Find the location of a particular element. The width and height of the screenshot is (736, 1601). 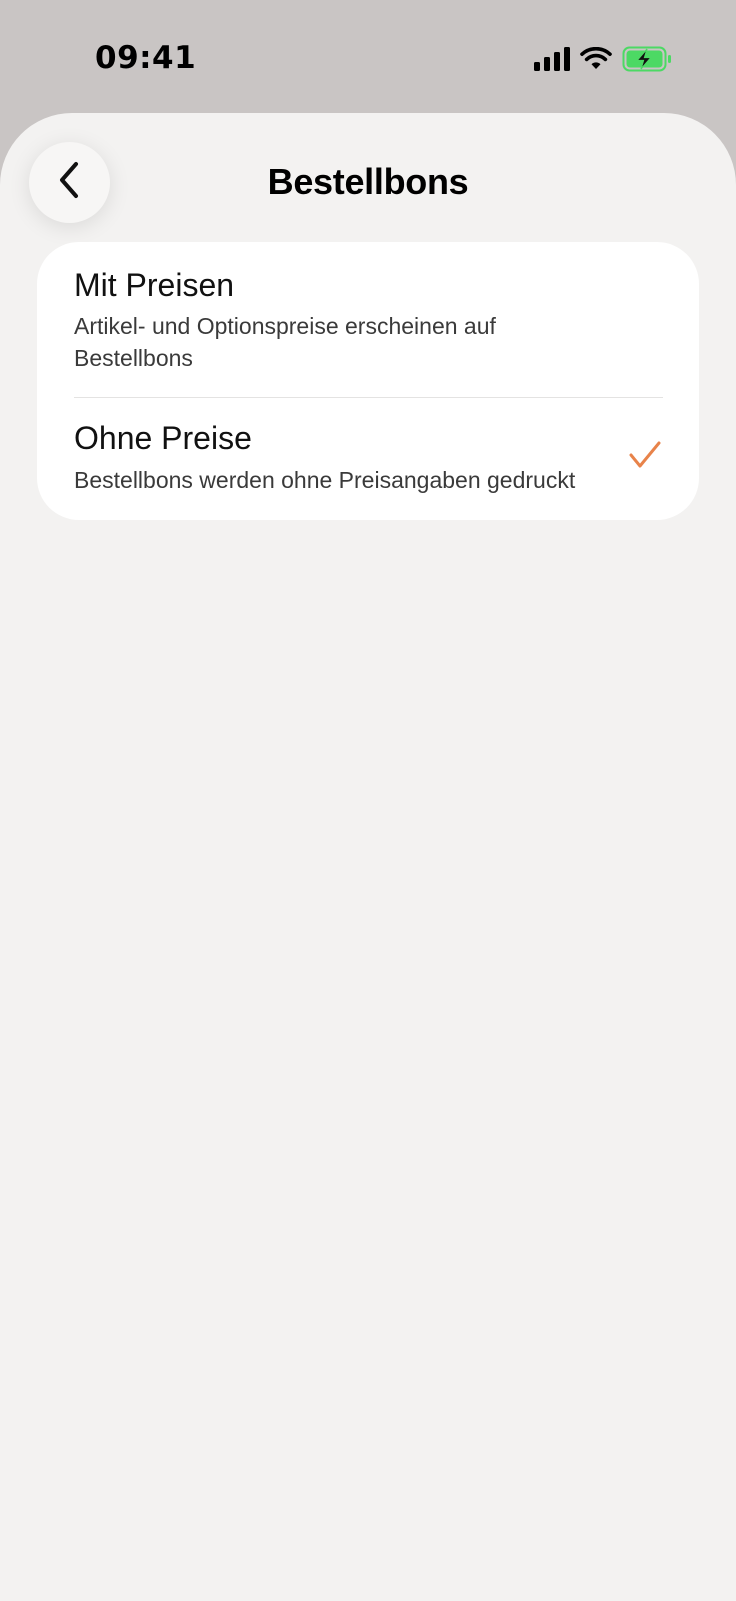

status-icons is located at coordinates (603, 61).